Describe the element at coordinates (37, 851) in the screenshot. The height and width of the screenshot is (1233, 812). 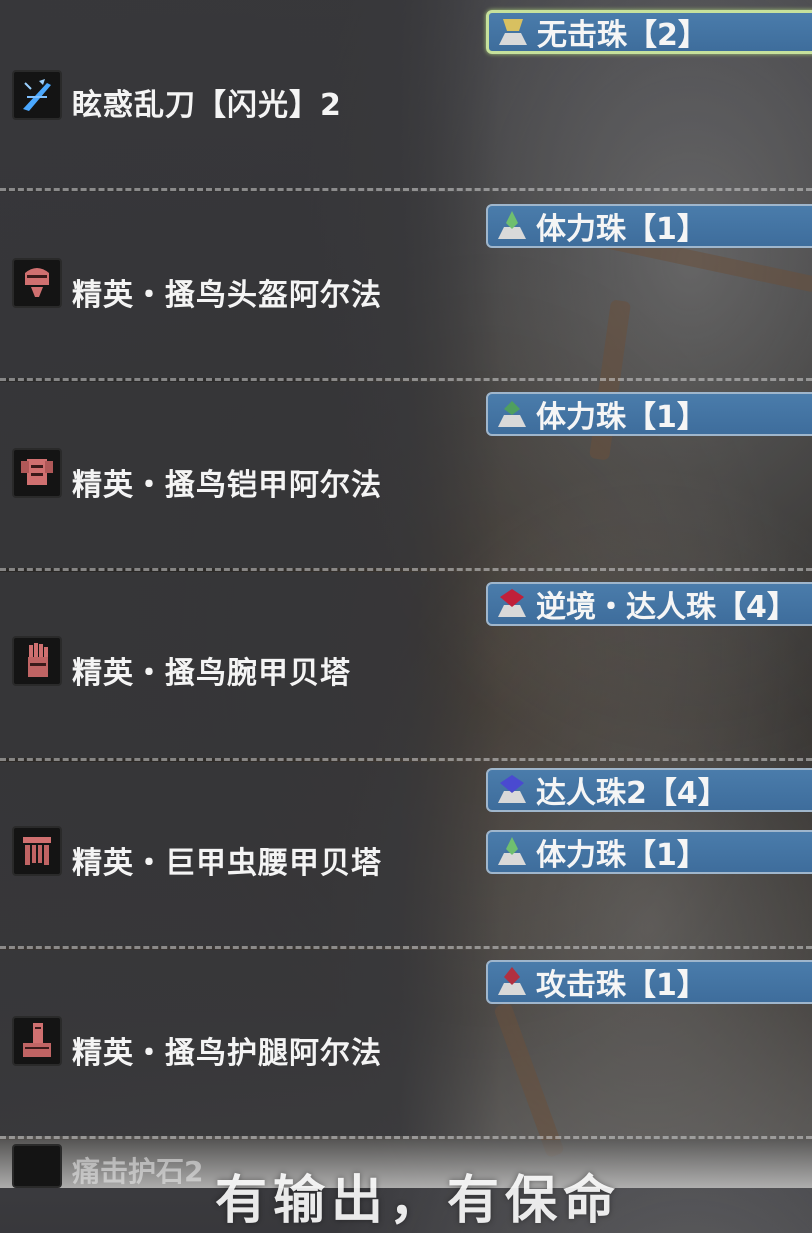
I see `waist-armor-icon` at that location.